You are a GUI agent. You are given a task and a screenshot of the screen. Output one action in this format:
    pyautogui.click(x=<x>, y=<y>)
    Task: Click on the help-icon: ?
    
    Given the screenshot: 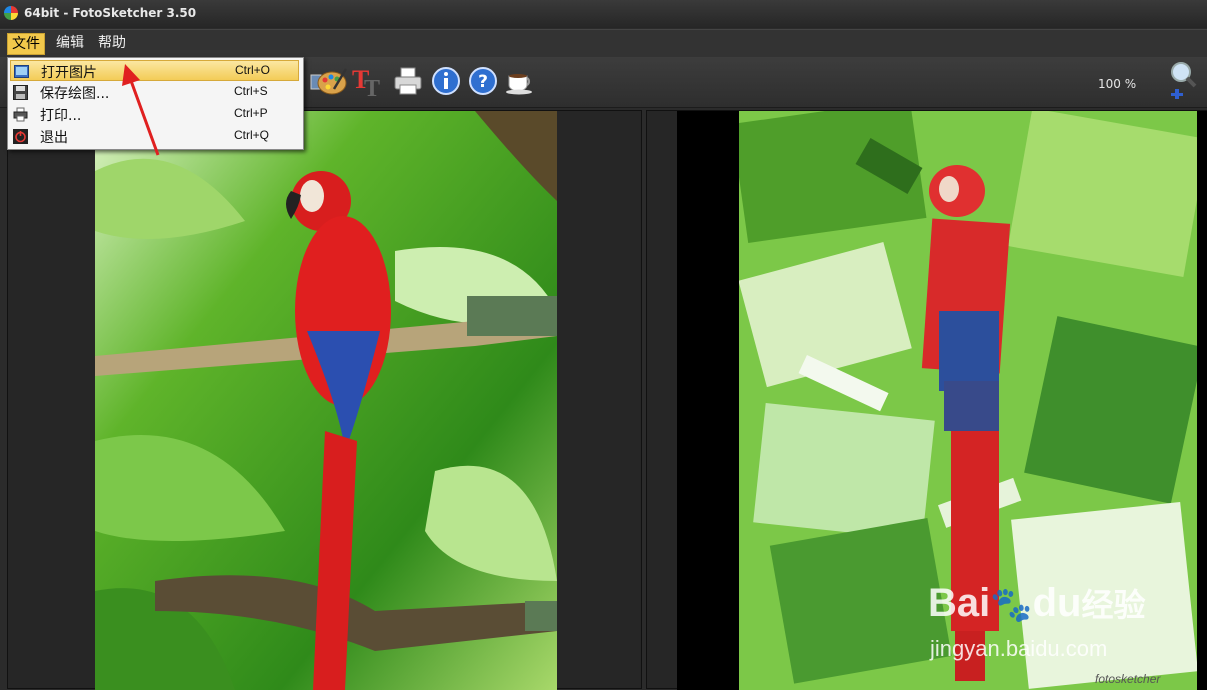 What is the action you would take?
    pyautogui.click(x=483, y=81)
    